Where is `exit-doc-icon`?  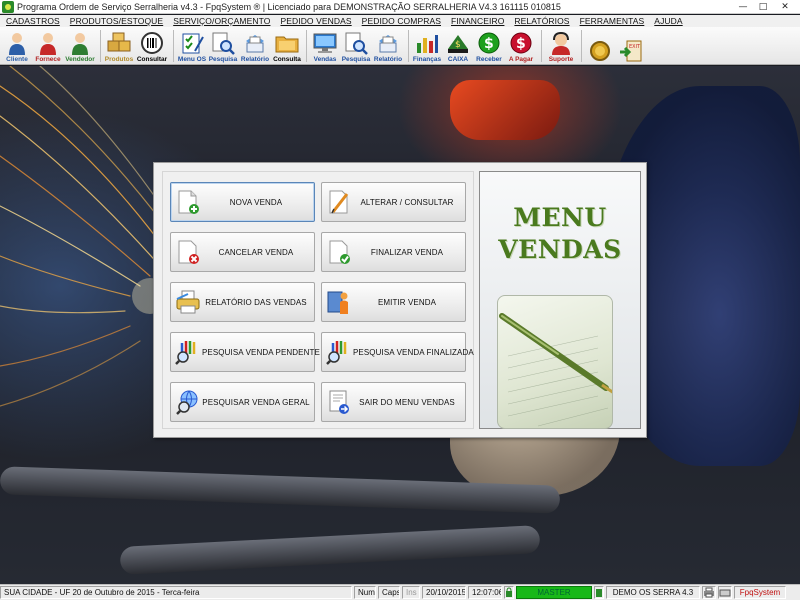 exit-doc-icon is located at coordinates (339, 402).